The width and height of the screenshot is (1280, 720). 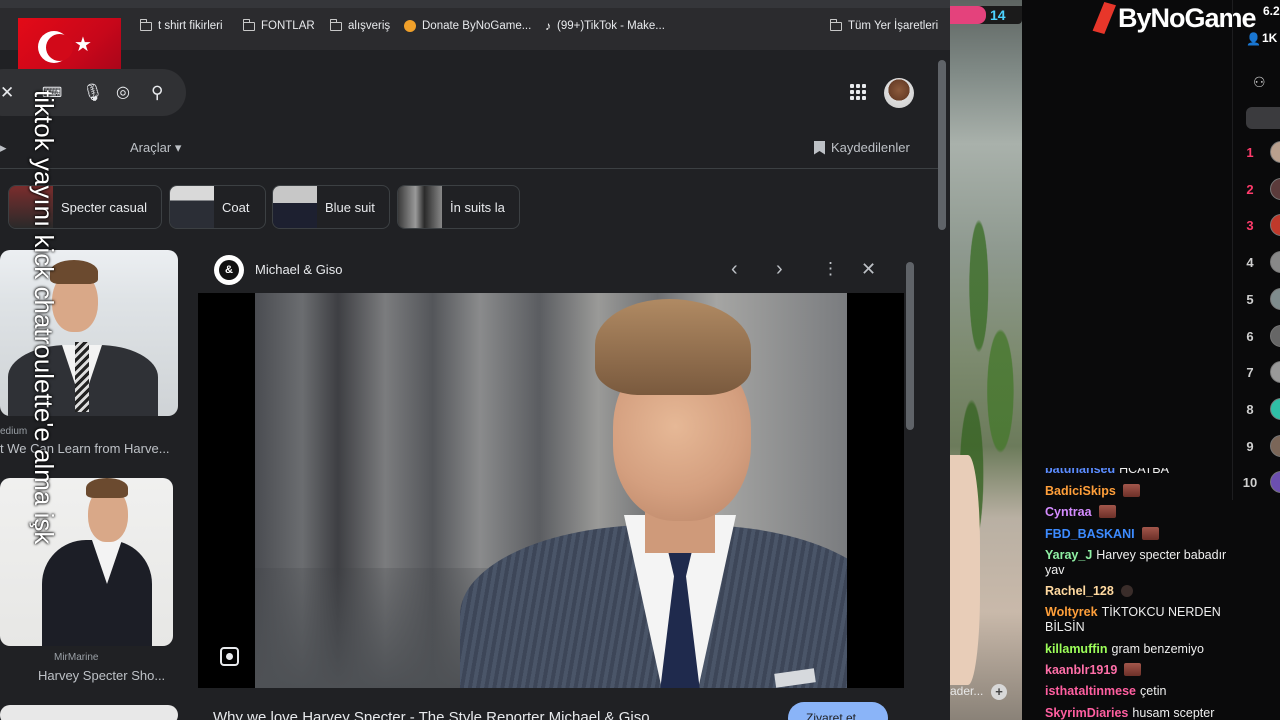 What do you see at coordinates (1086, 713) in the screenshot?
I see `chat-username: SkyrimDiaries` at bounding box center [1086, 713].